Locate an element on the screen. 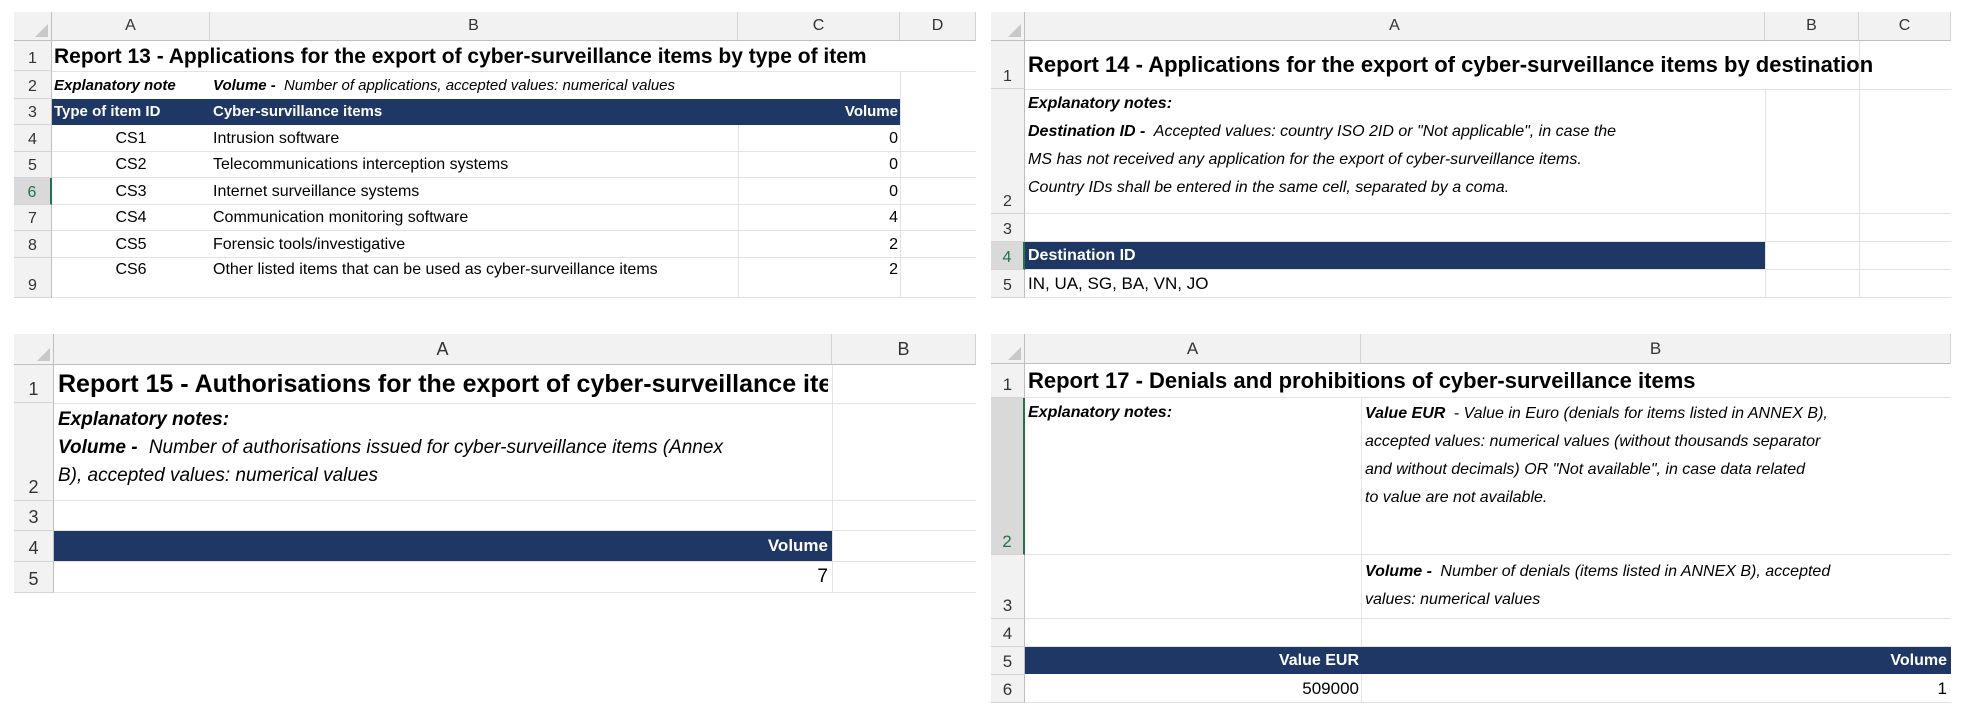 This screenshot has height=720, width=1965. header-items: Cyber-survillance items is located at coordinates (298, 111).